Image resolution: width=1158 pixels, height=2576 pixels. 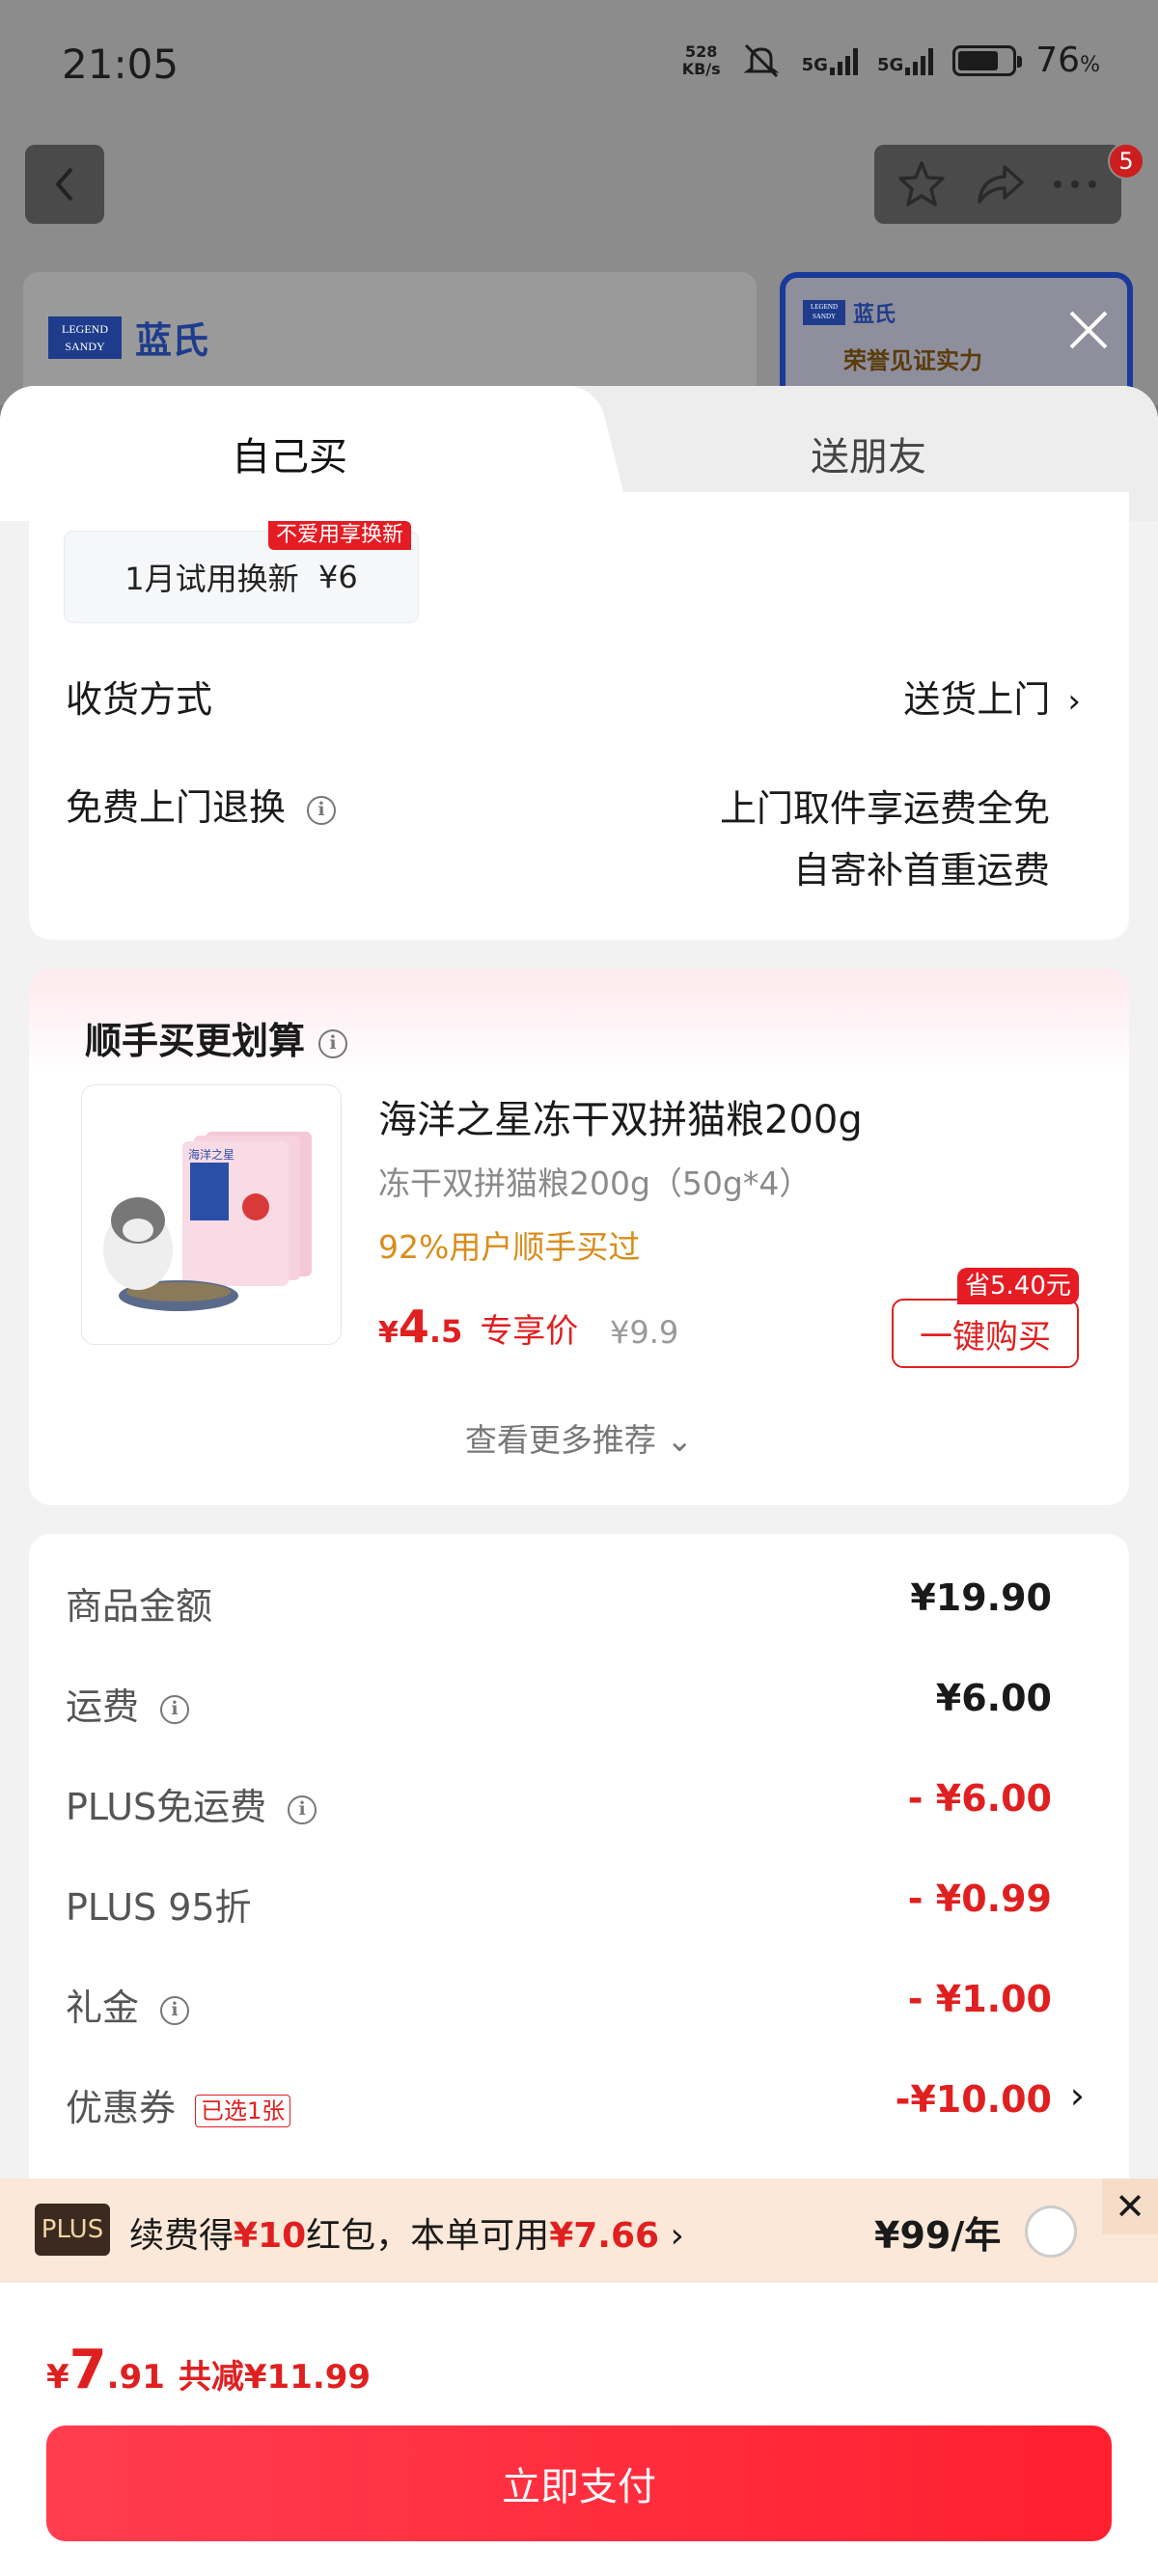 I want to click on price-row-value: - ¥6.00, so click(x=979, y=1798).